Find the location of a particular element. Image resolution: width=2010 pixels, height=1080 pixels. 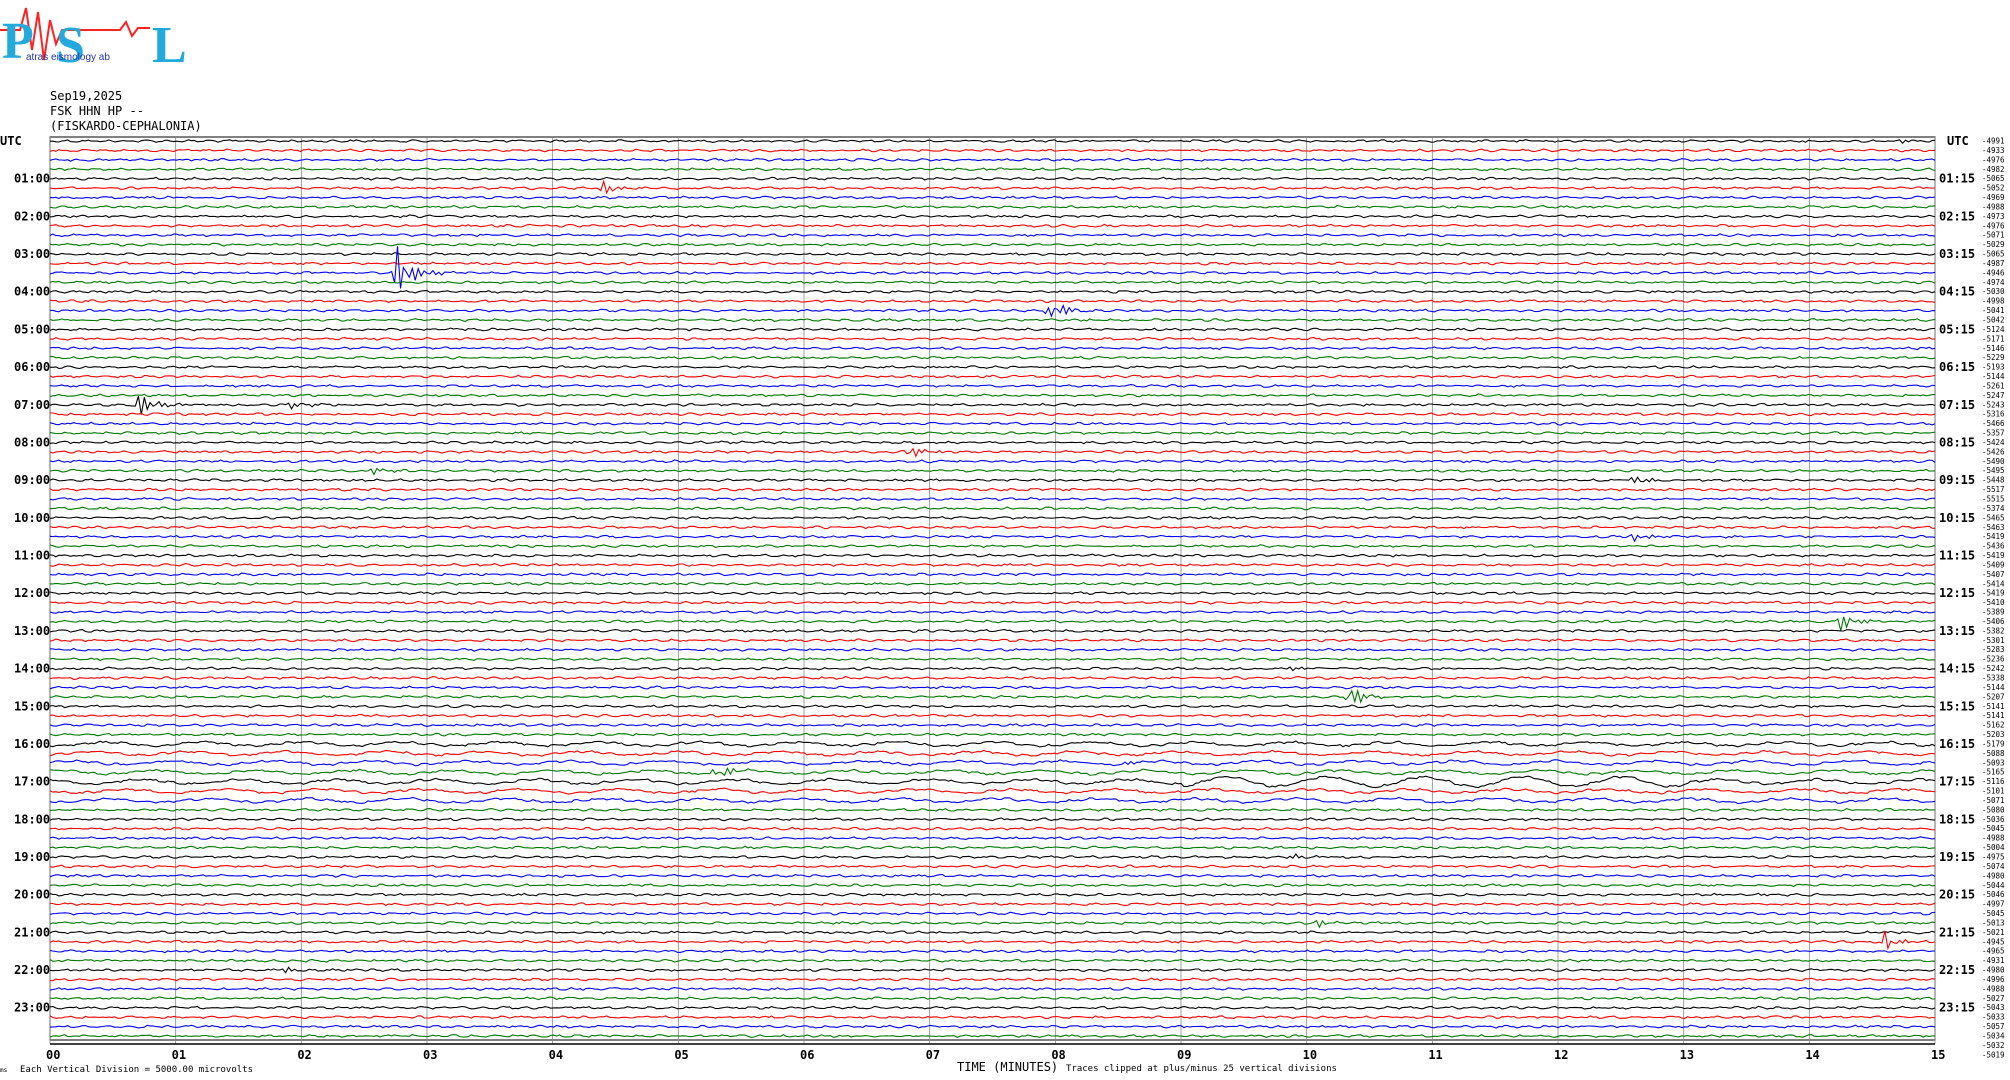

right-hour-label: 23:15 is located at coordinates (1957, 1008).